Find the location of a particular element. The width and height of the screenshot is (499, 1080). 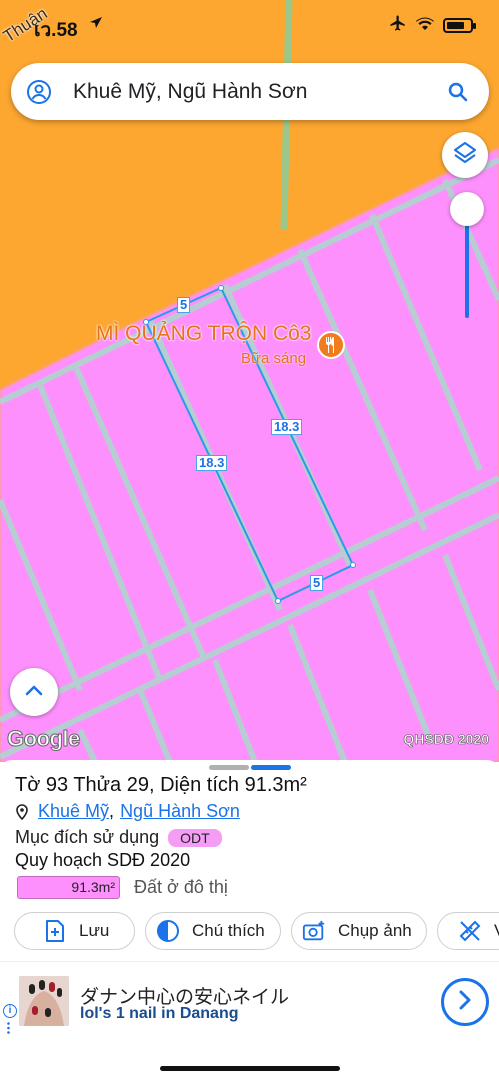

layer-label: QHSDĐ 2020 is located at coordinates (446, 739).